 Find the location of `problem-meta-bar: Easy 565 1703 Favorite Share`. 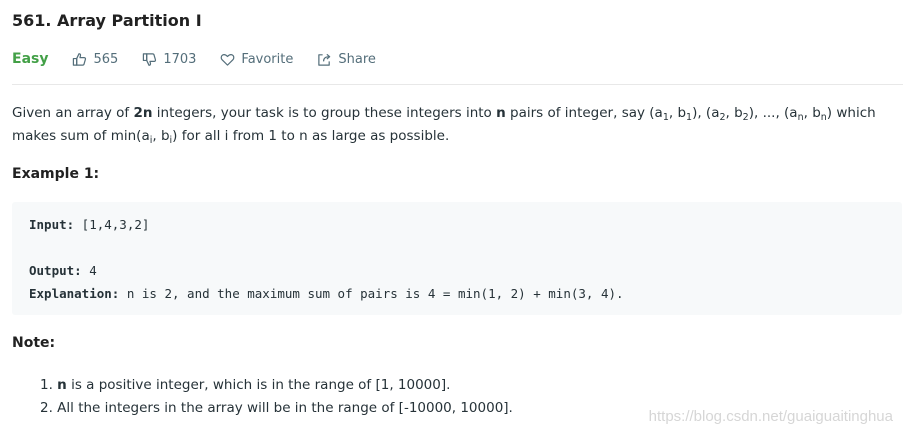

problem-meta-bar: Easy 565 1703 Favorite Share is located at coordinates (206, 59).